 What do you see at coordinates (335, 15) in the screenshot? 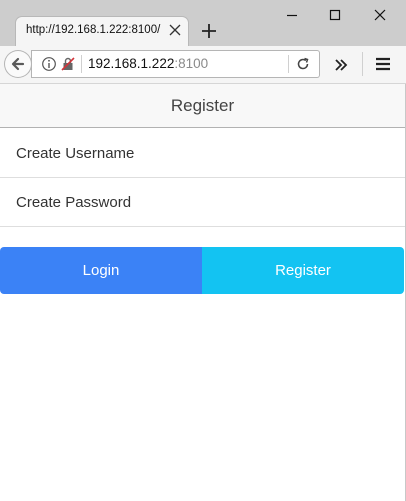
I see `maximize-icon` at bounding box center [335, 15].